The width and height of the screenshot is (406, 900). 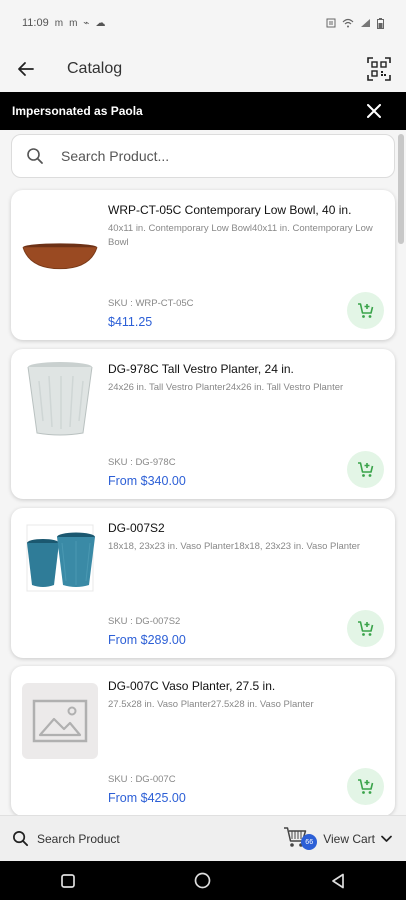 What do you see at coordinates (78, 838) in the screenshot?
I see `bottom-search-label: Search Product` at bounding box center [78, 838].